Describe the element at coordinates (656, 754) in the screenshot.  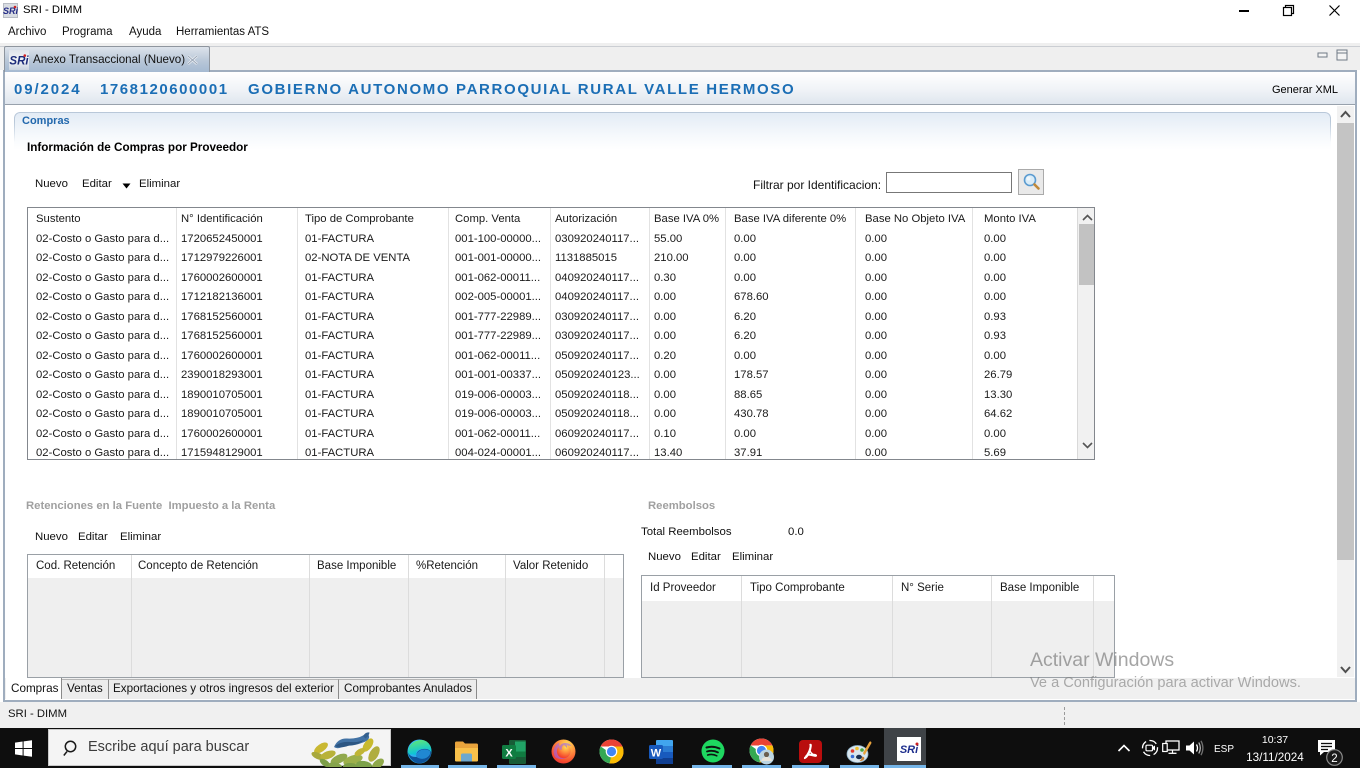
I see `svg-text: W` at that location.